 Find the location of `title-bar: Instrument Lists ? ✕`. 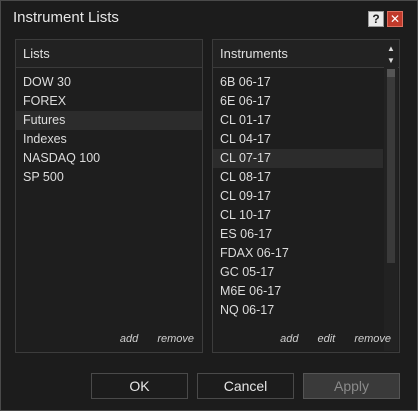

title-bar: Instrument Lists ? ✕ is located at coordinates (209, 18).